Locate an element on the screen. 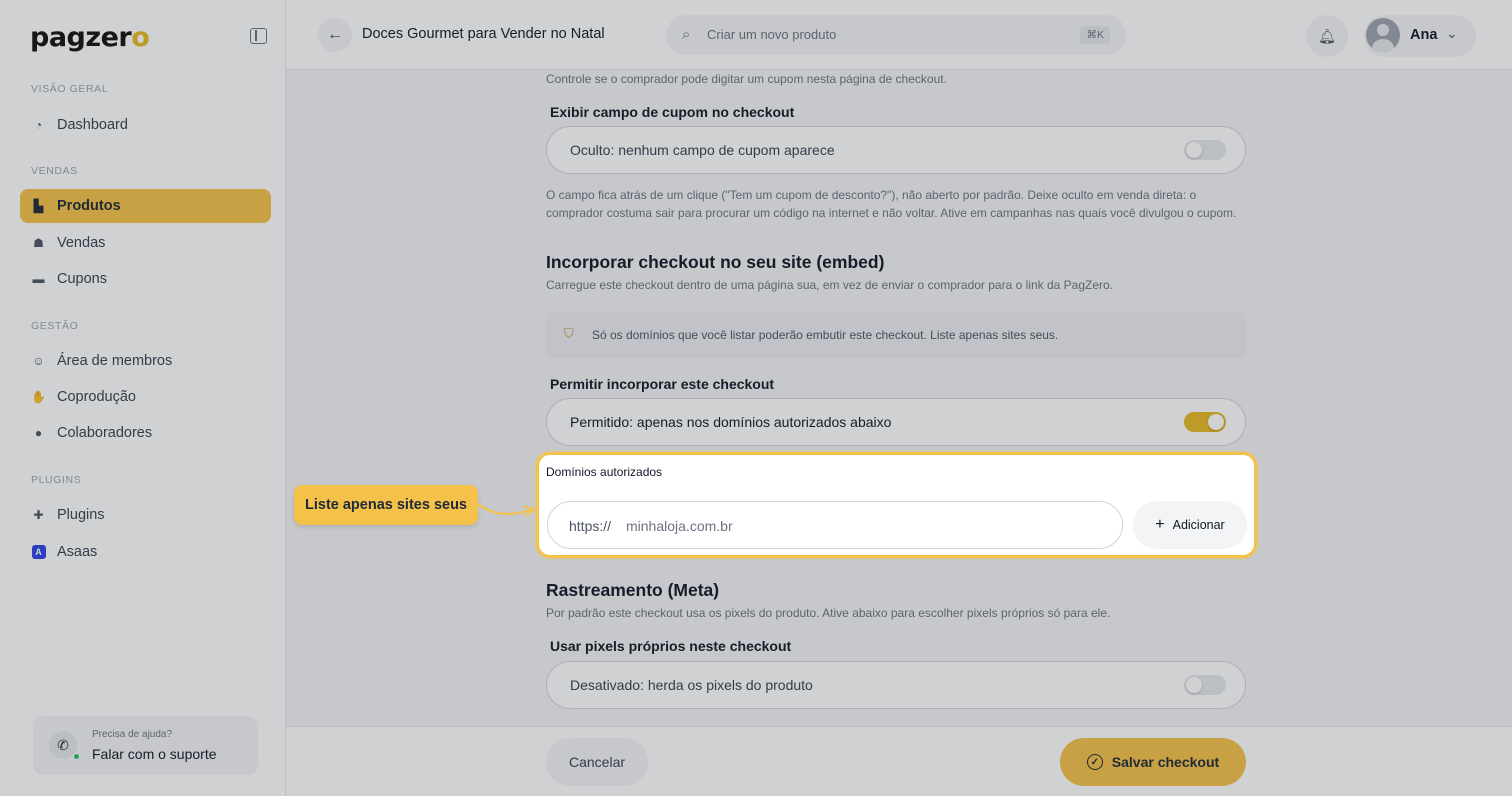  add-domain-button: + Adicionar is located at coordinates (1190, 525).